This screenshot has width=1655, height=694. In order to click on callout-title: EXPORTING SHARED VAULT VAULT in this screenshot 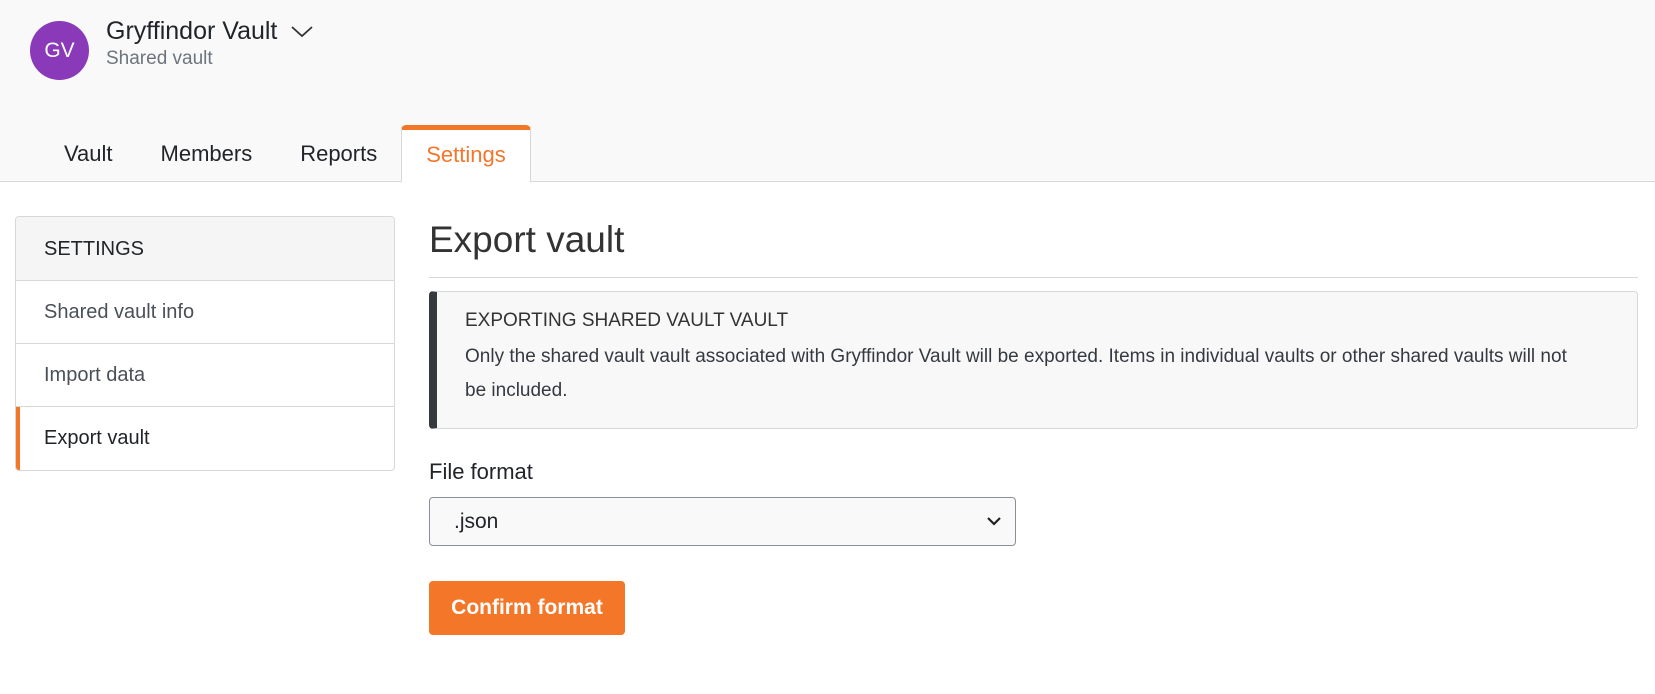, I will do `click(627, 320)`.